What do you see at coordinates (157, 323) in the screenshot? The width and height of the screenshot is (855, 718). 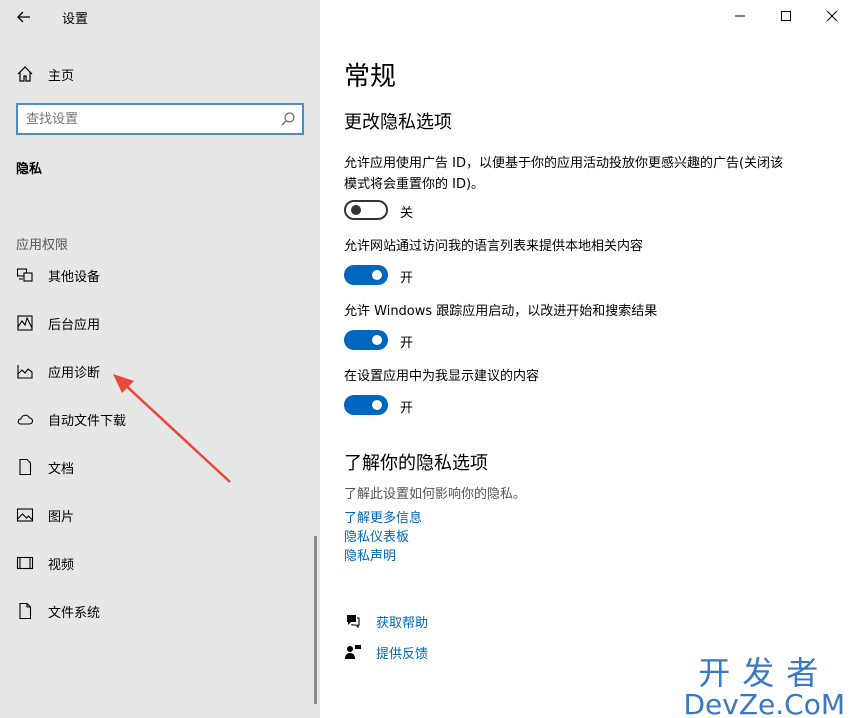 I see `sidebar-item-background-apps: 后台应用` at bounding box center [157, 323].